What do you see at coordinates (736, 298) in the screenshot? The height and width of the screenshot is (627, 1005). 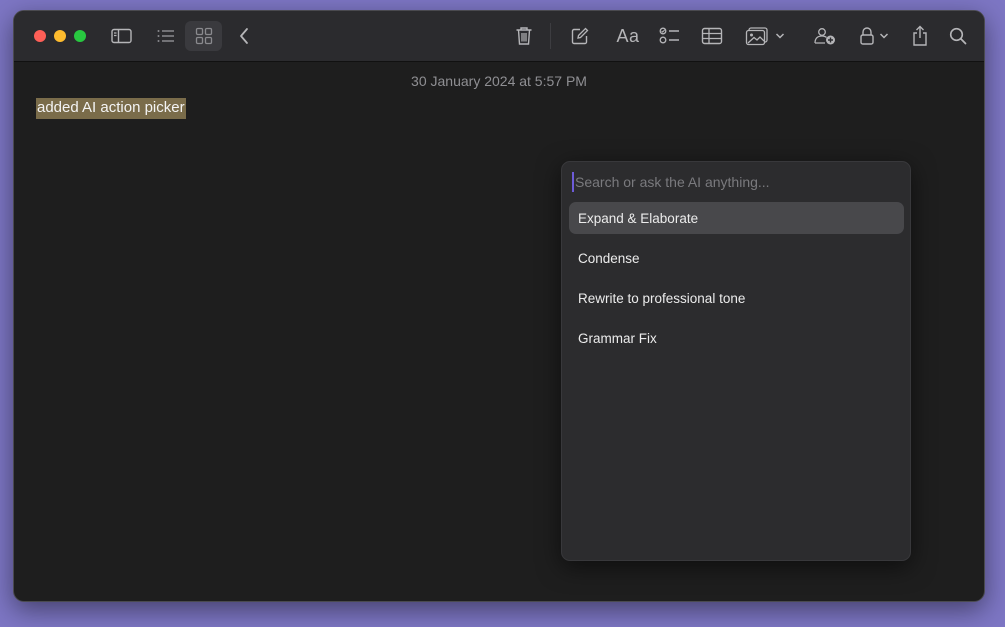 I see `picker-item-professional-tone: Rewrite to professional tone` at bounding box center [736, 298].